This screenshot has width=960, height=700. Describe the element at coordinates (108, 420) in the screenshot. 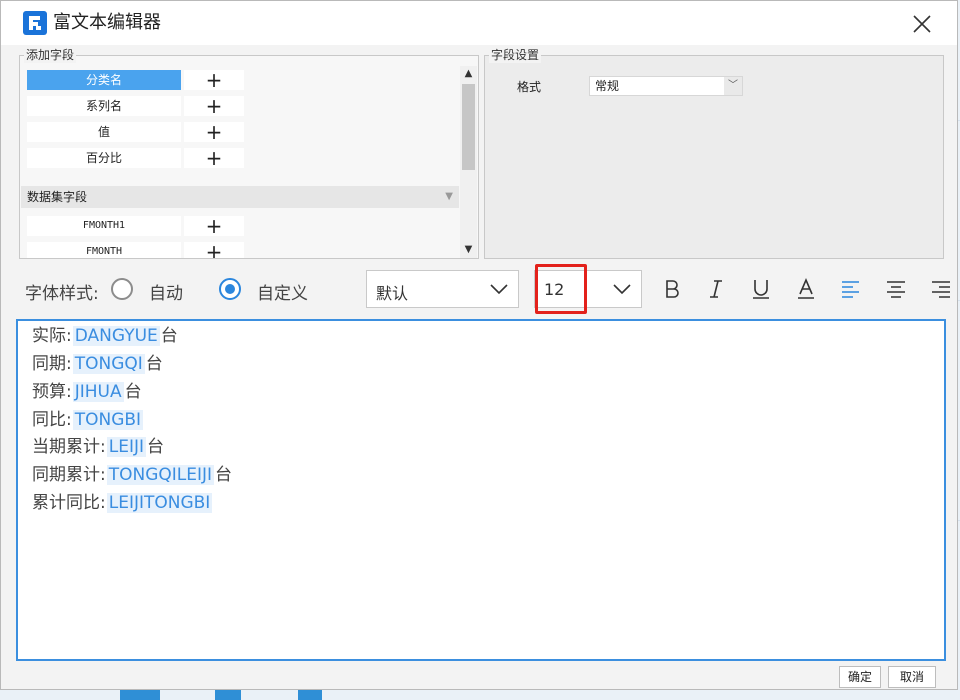

I see `field-tag: TONGBI` at that location.